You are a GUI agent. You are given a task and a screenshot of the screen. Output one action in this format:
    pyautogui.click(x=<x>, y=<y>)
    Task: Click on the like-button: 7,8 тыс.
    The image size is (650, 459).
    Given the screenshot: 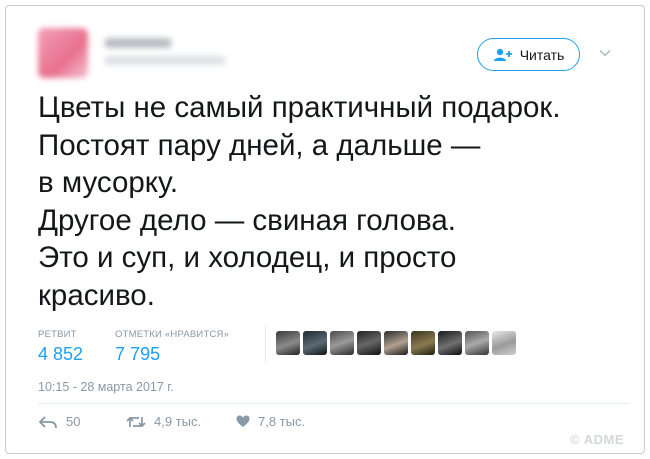 What is the action you would take?
    pyautogui.click(x=270, y=421)
    